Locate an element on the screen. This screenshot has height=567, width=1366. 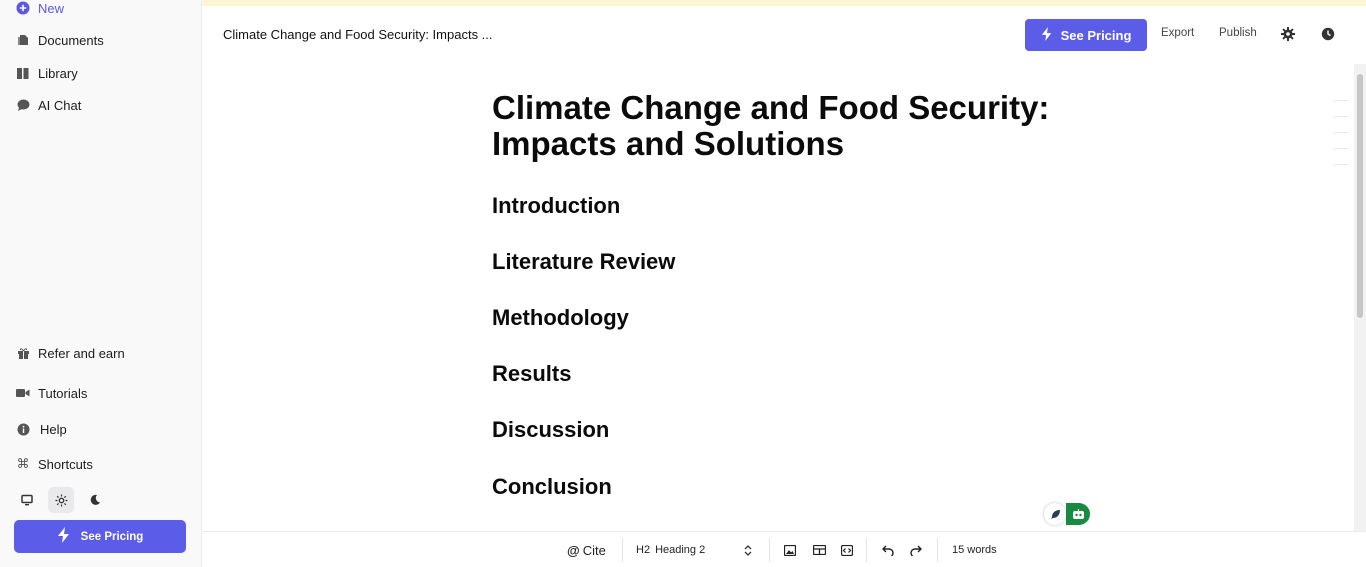
sidebar-item-tutorials: Tutorials is located at coordinates (51, 393).